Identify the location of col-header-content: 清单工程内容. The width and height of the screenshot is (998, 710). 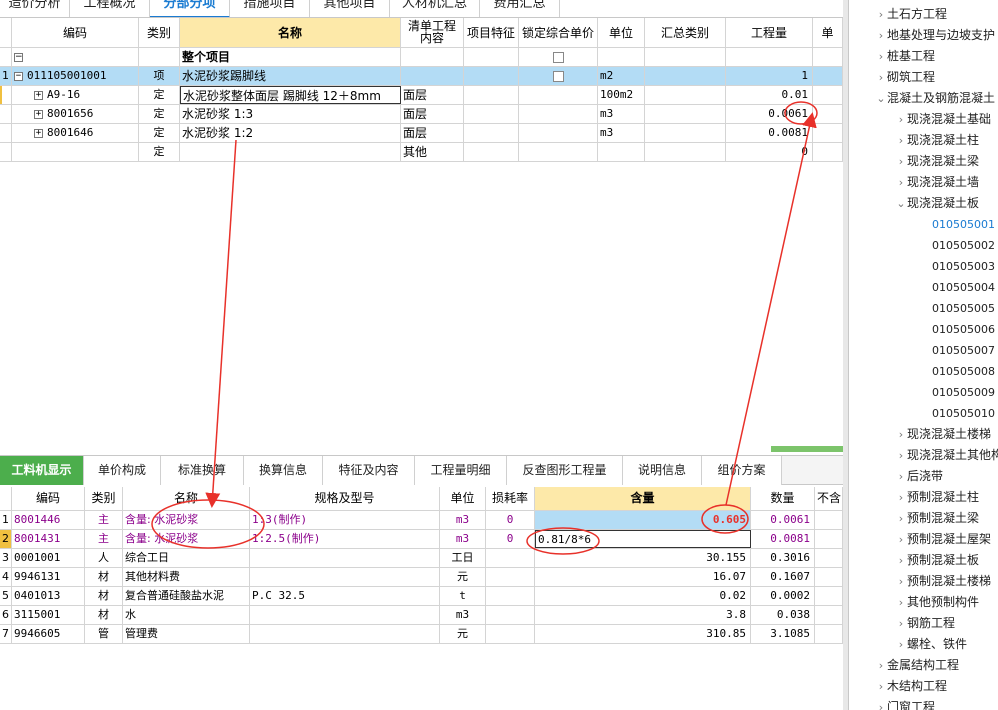
(432, 32).